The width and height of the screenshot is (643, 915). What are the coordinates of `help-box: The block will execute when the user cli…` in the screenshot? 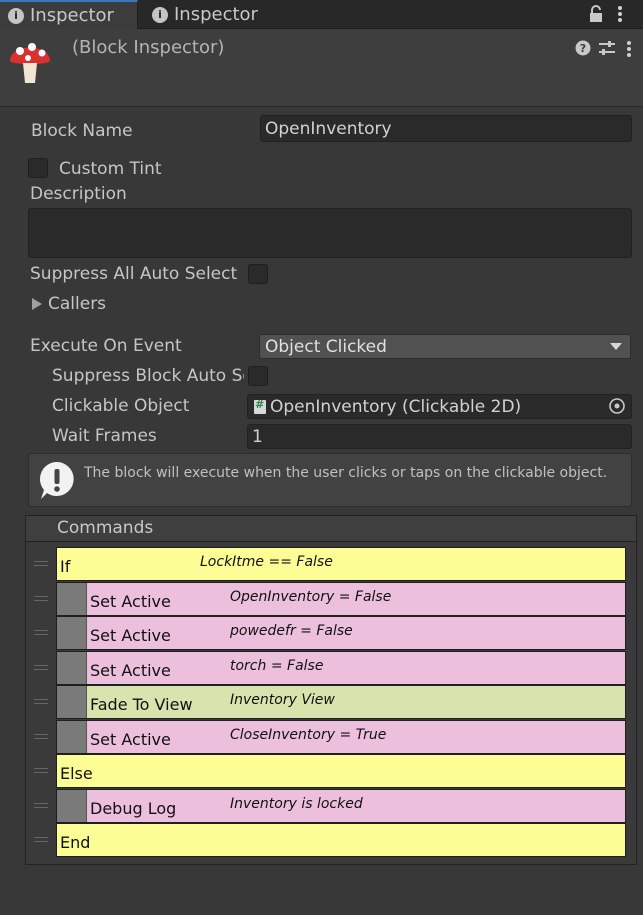 It's located at (330, 480).